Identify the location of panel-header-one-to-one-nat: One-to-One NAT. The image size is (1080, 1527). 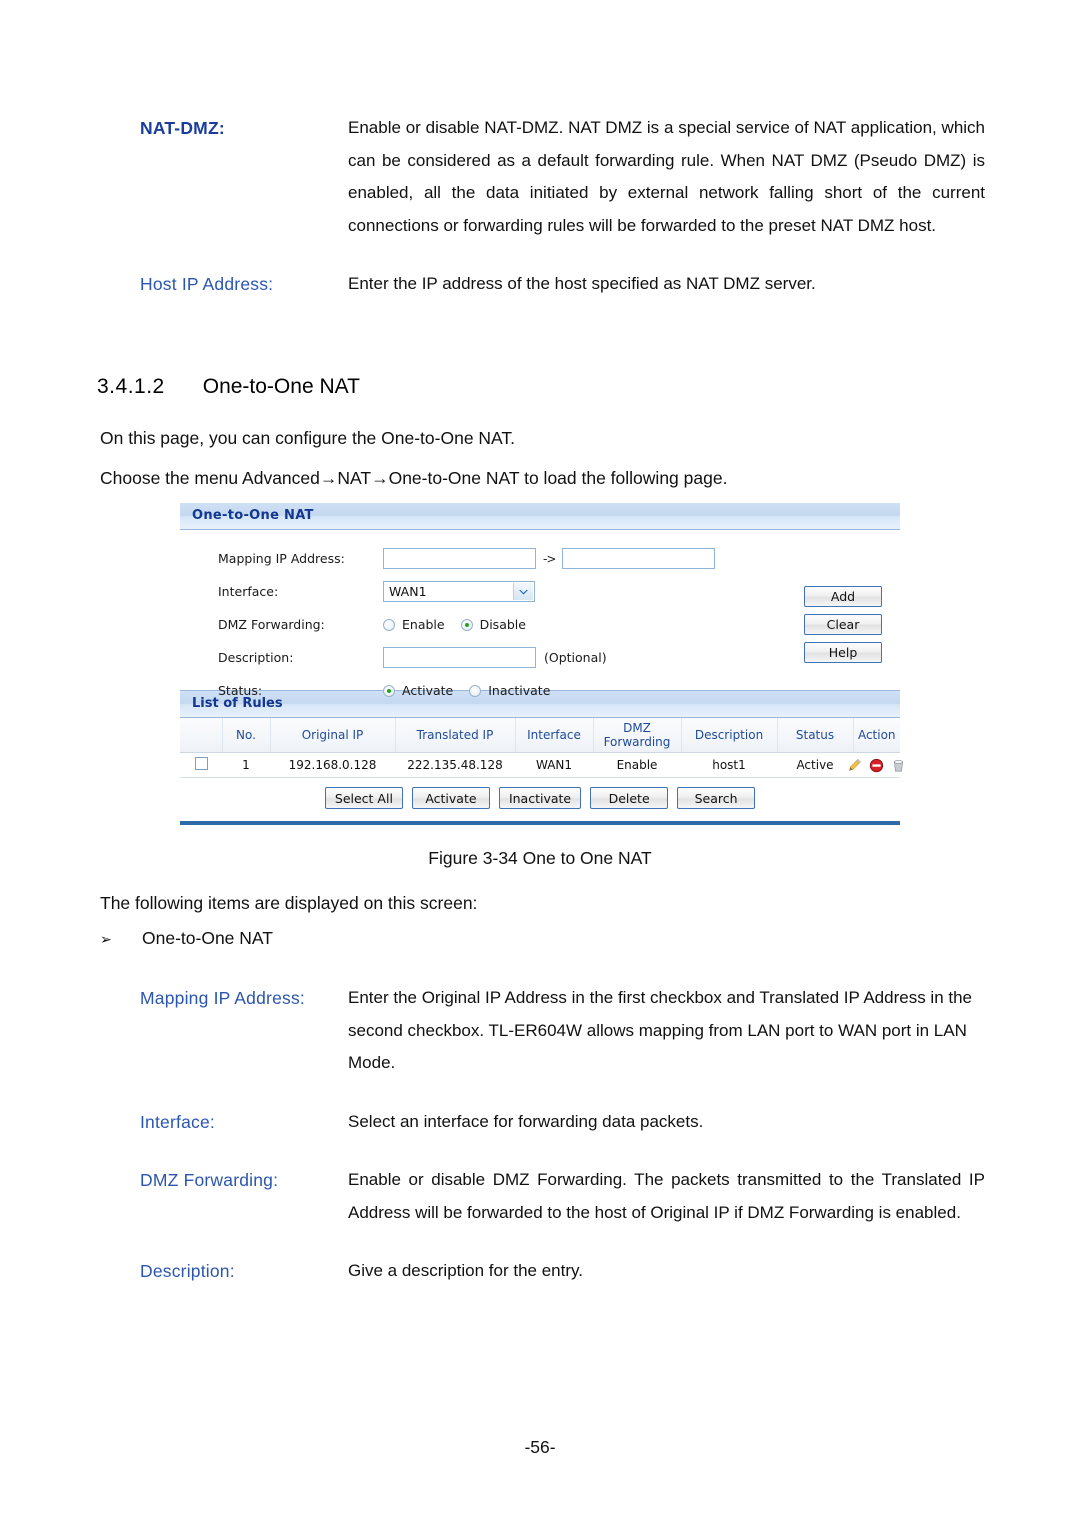
(540, 516).